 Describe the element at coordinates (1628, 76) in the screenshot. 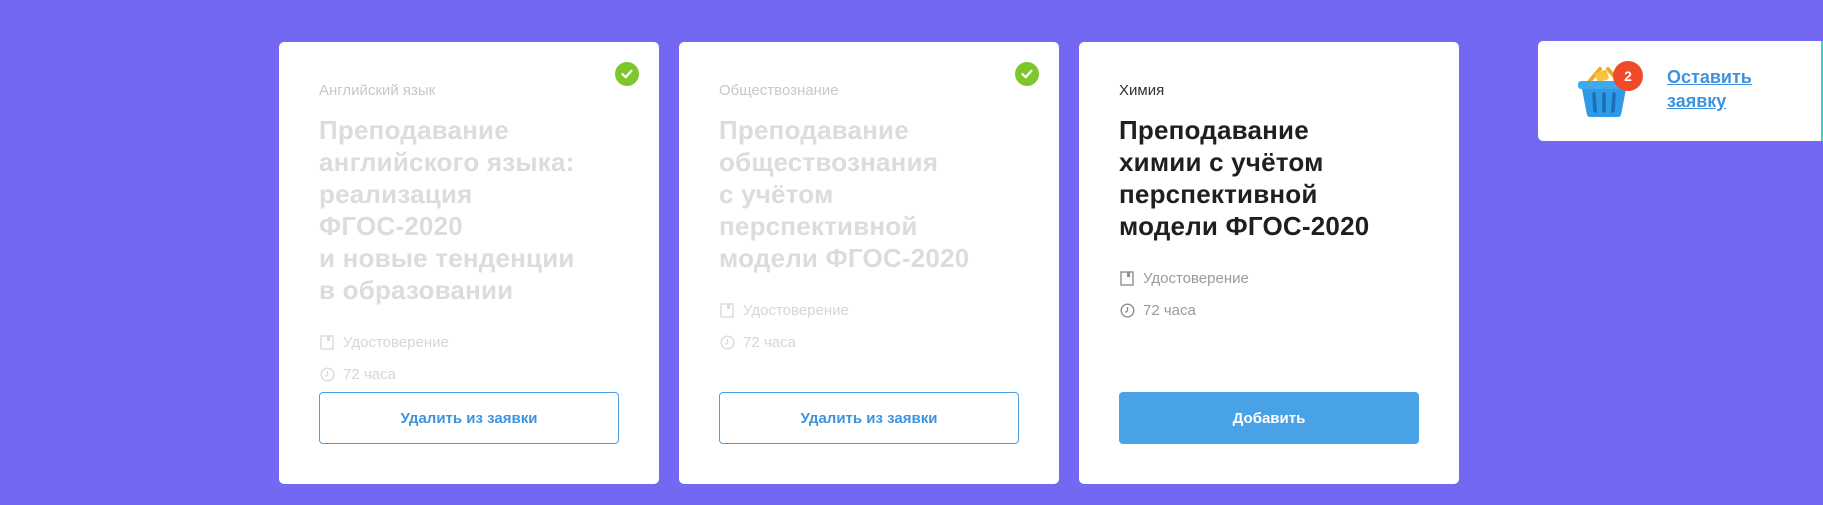

I see `basket-count-badge: 2` at that location.